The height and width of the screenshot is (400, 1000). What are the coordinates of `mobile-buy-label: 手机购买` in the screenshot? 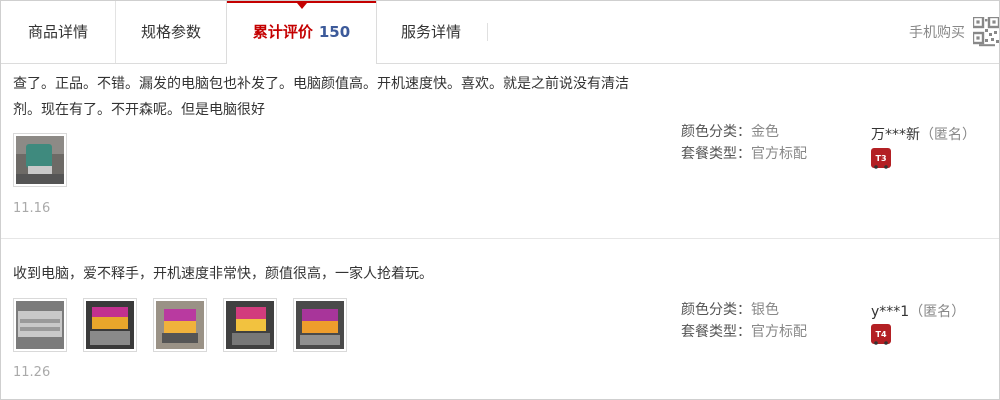 It's located at (937, 33).